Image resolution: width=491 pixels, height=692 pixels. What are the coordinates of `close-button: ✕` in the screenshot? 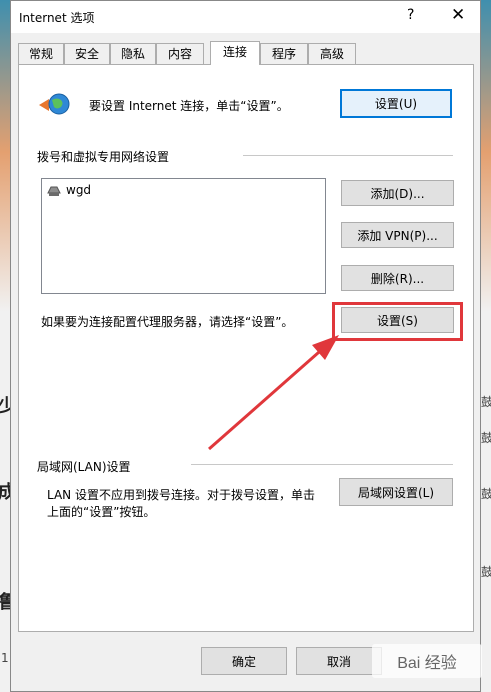 It's located at (458, 15).